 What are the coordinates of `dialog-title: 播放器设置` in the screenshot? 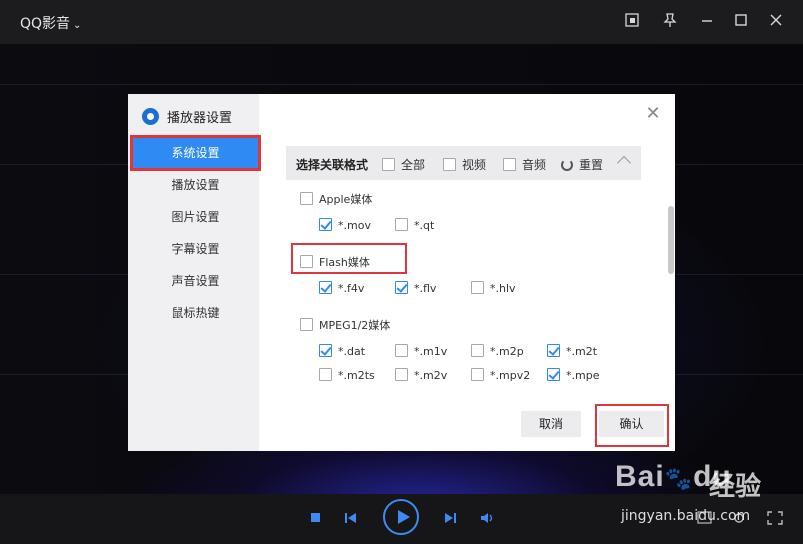 It's located at (187, 117).